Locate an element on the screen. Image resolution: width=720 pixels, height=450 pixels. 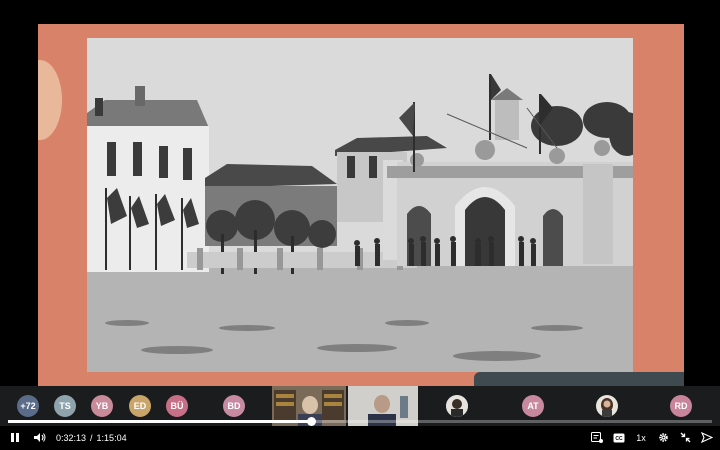
collapse-icon is located at coordinates (685, 437).